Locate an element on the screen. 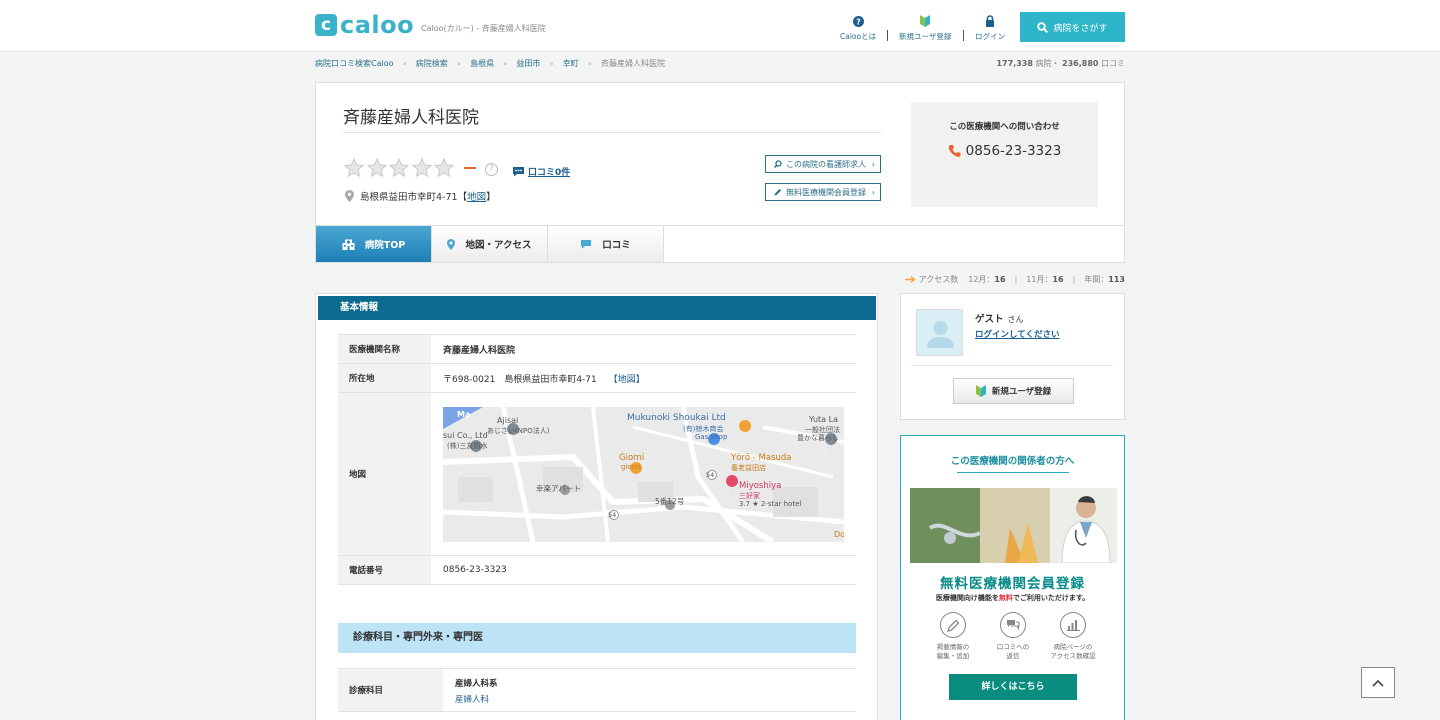  row-value: 〒698-0021 島根県益田市幸町4-71 【地図】 is located at coordinates (643, 378).